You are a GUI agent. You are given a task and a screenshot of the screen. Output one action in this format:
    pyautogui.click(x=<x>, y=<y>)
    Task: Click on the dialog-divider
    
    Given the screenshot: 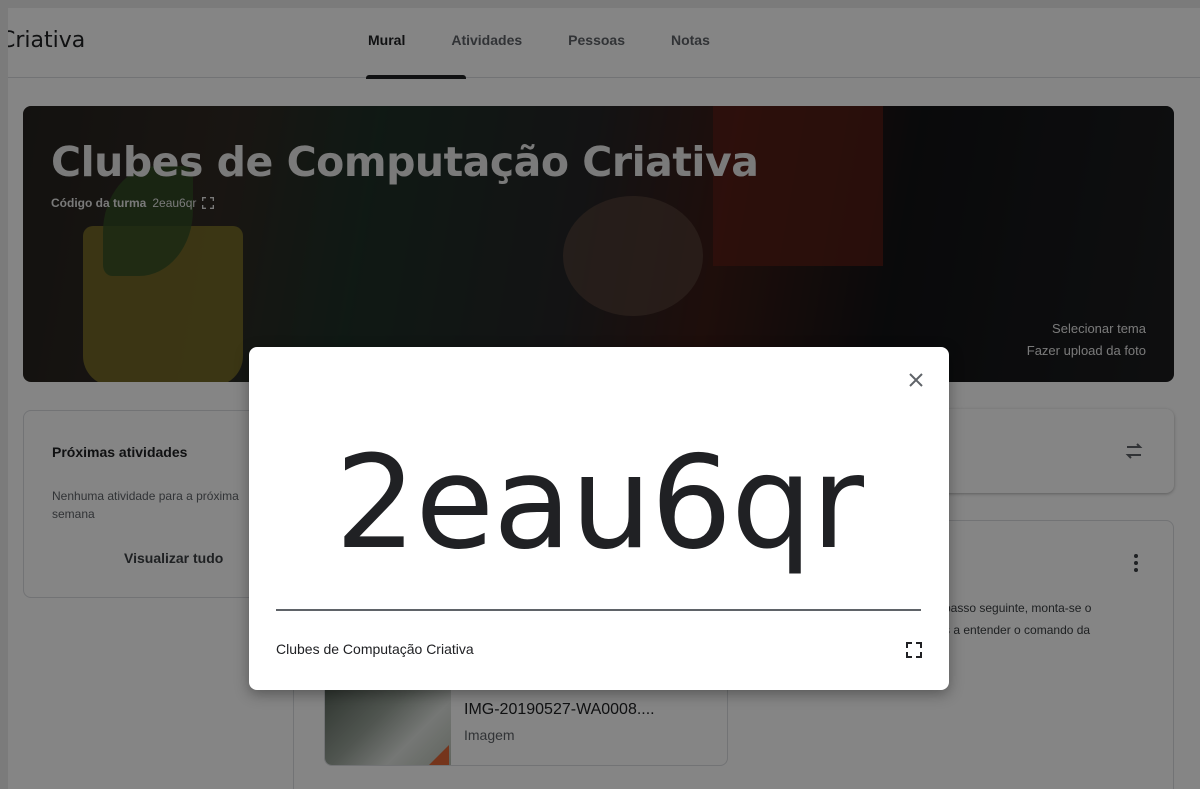 What is the action you would take?
    pyautogui.click(x=598, y=610)
    